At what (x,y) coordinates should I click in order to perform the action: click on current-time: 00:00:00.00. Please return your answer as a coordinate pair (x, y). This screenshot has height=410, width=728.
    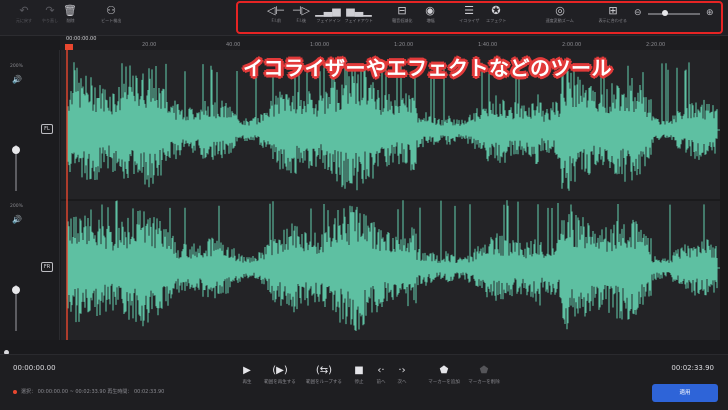
    Looking at the image, I should click on (34, 368).